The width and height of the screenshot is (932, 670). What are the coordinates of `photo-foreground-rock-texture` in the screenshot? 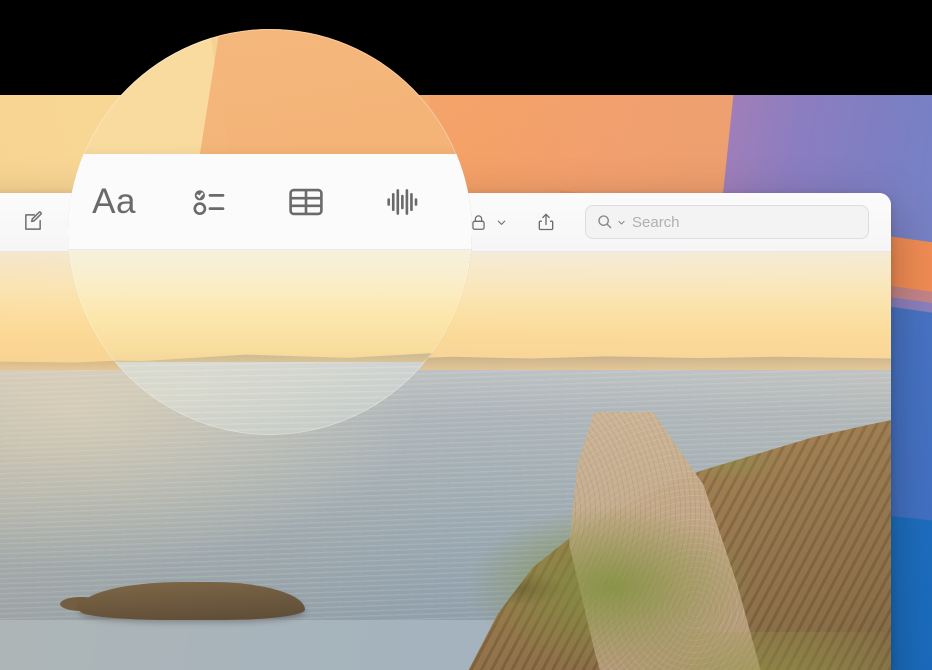 It's located at (160, 661).